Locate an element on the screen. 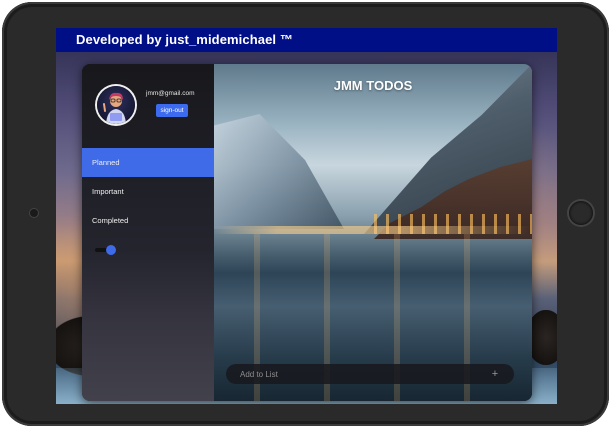 This screenshot has height=428, width=611. app-title: JMM TODOS is located at coordinates (373, 85).